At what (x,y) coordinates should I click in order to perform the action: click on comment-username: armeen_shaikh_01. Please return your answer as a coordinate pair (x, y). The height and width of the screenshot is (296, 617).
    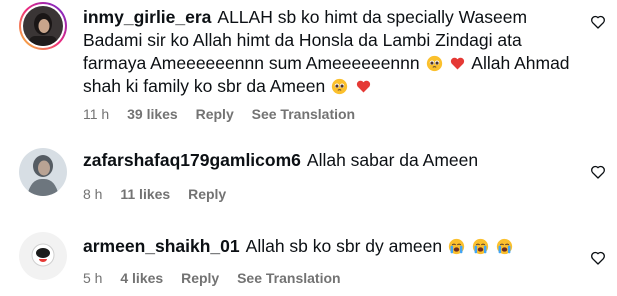
    Looking at the image, I should click on (161, 246).